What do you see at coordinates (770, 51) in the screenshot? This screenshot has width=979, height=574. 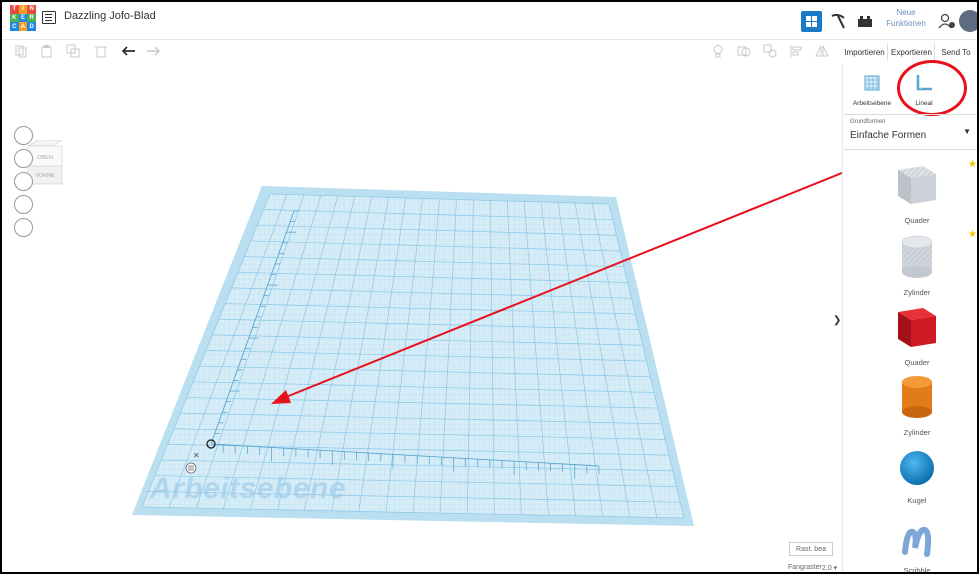 I see `ungroup-icon` at bounding box center [770, 51].